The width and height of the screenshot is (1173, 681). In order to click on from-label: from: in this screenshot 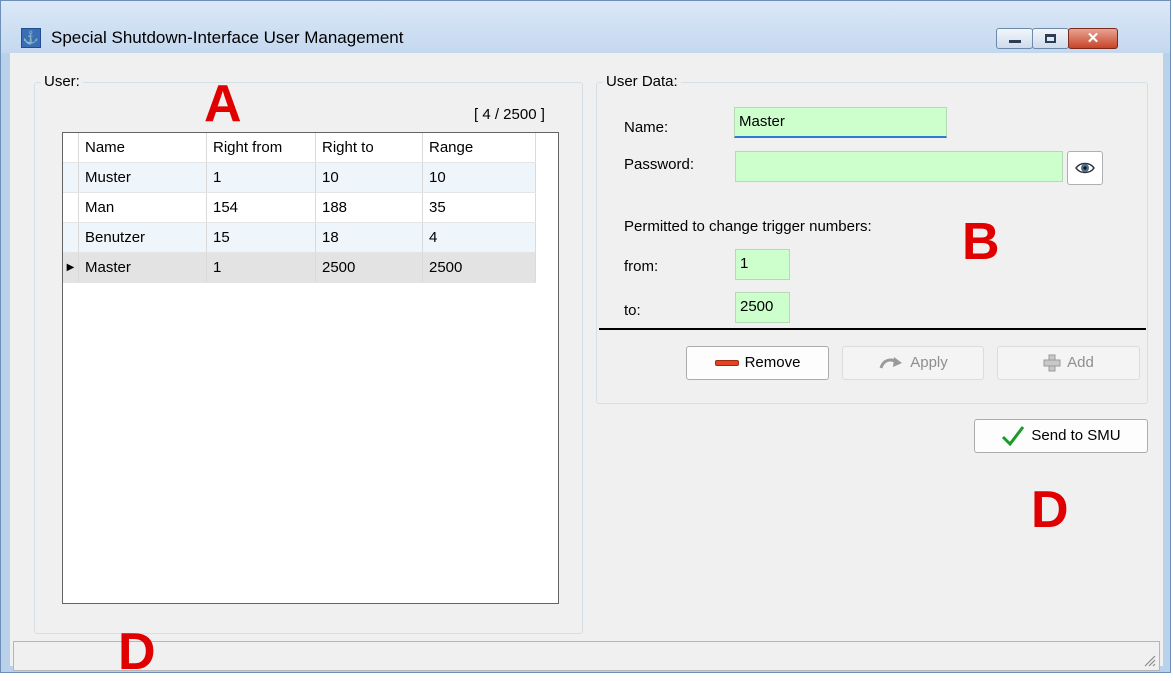, I will do `click(641, 266)`.